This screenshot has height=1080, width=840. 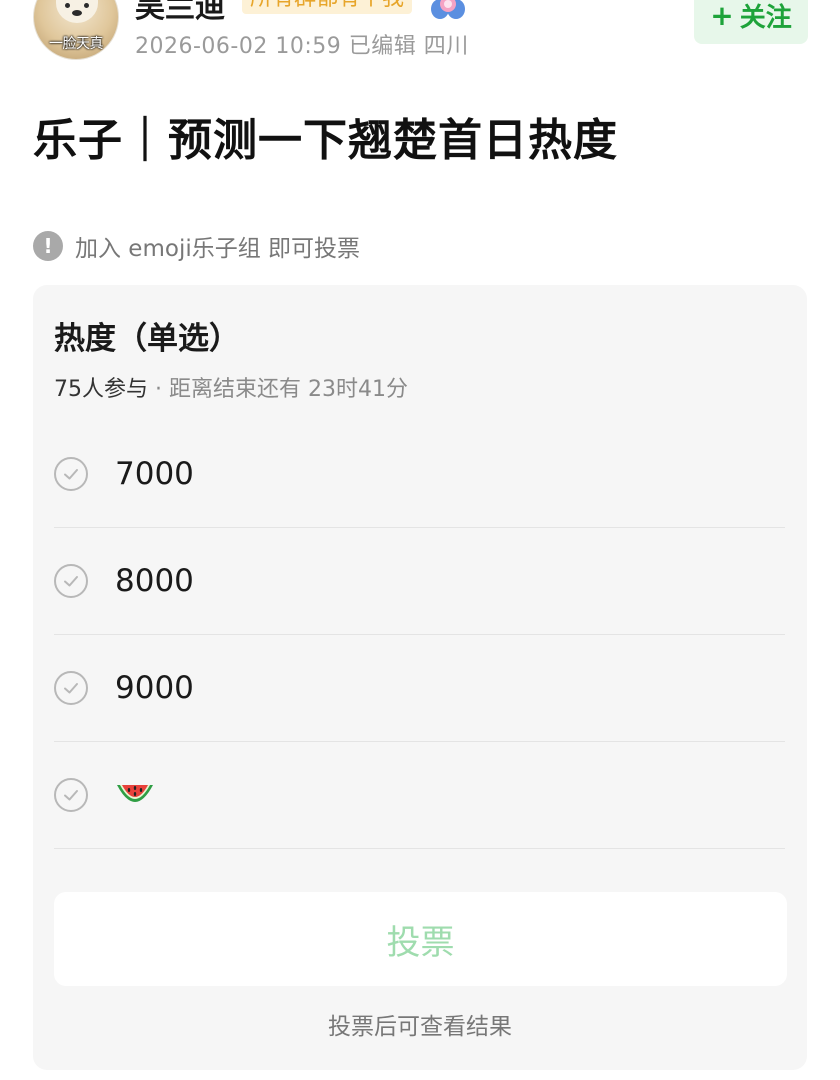 What do you see at coordinates (288, 389) in the screenshot?
I see `countdown: 距离结束还有 23时41分` at bounding box center [288, 389].